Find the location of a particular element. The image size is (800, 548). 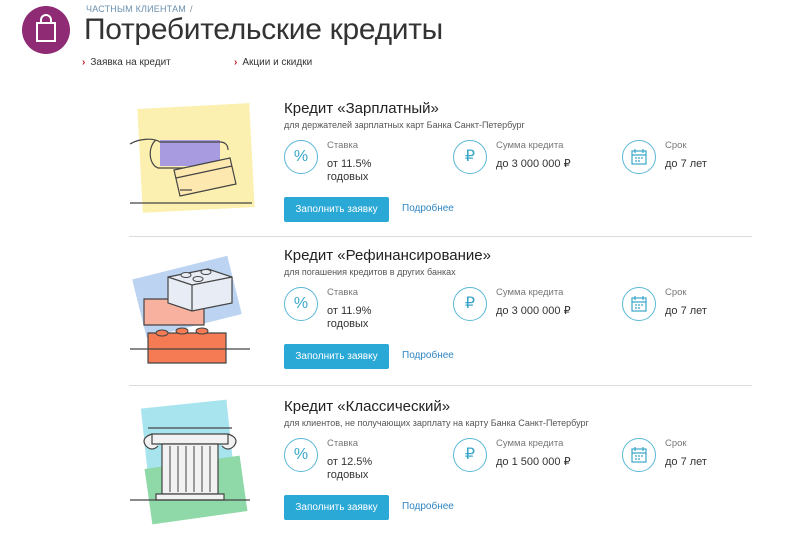

column-icon is located at coordinates (190, 462).